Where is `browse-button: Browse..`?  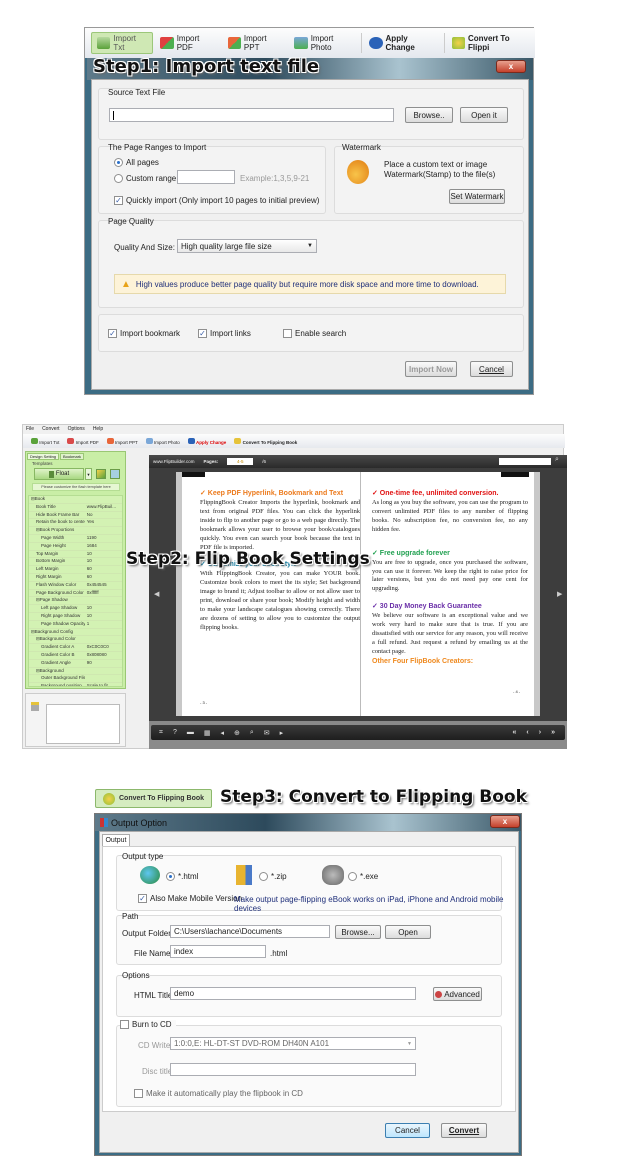
browse-button: Browse.. is located at coordinates (429, 115).